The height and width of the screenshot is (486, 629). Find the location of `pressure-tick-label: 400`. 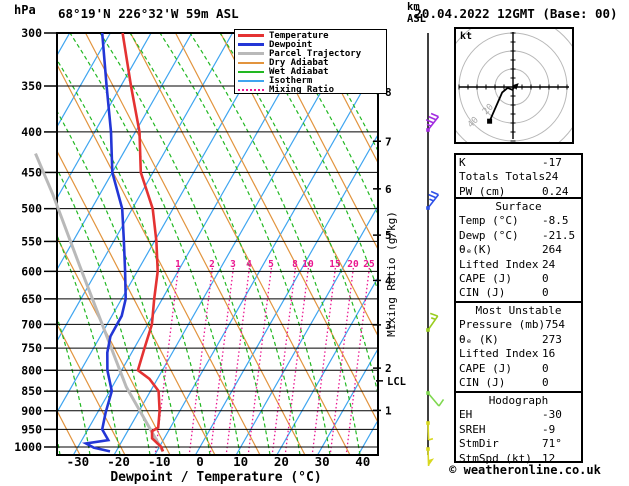

pressure-tick-label: 400 is located at coordinates (31, 132).